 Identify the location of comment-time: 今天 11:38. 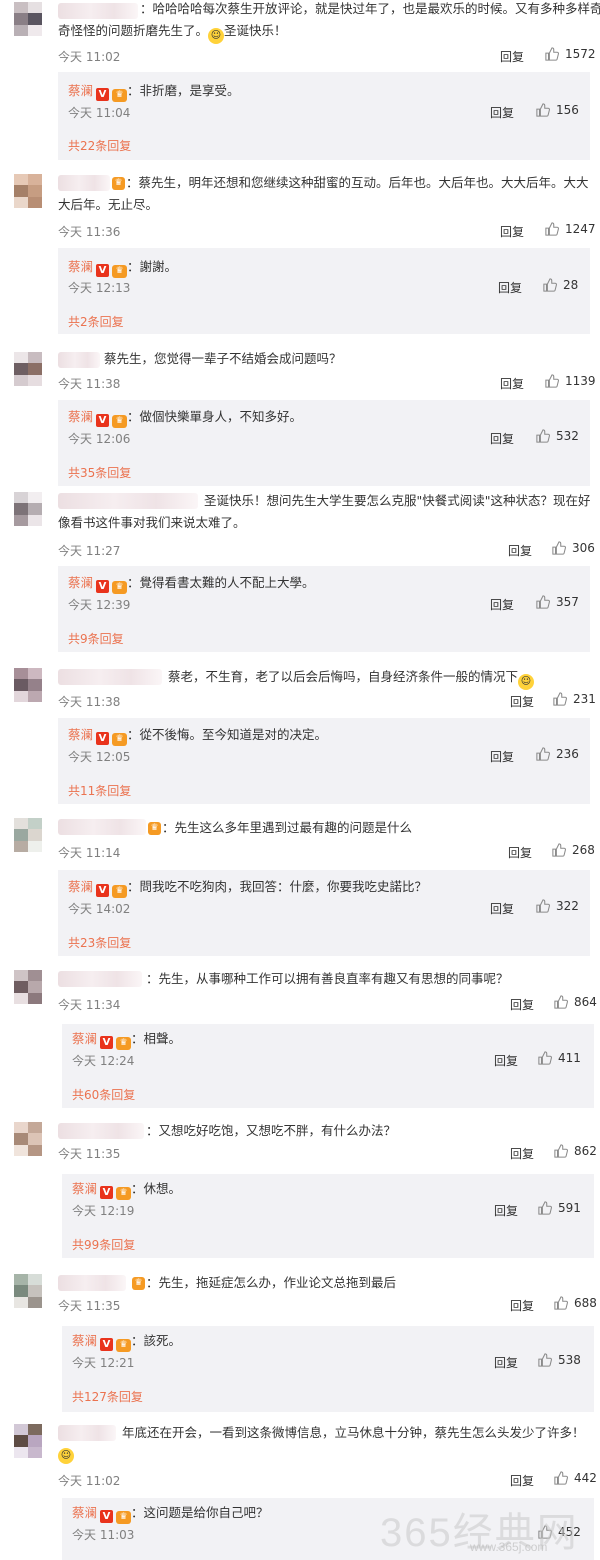
(89, 384).